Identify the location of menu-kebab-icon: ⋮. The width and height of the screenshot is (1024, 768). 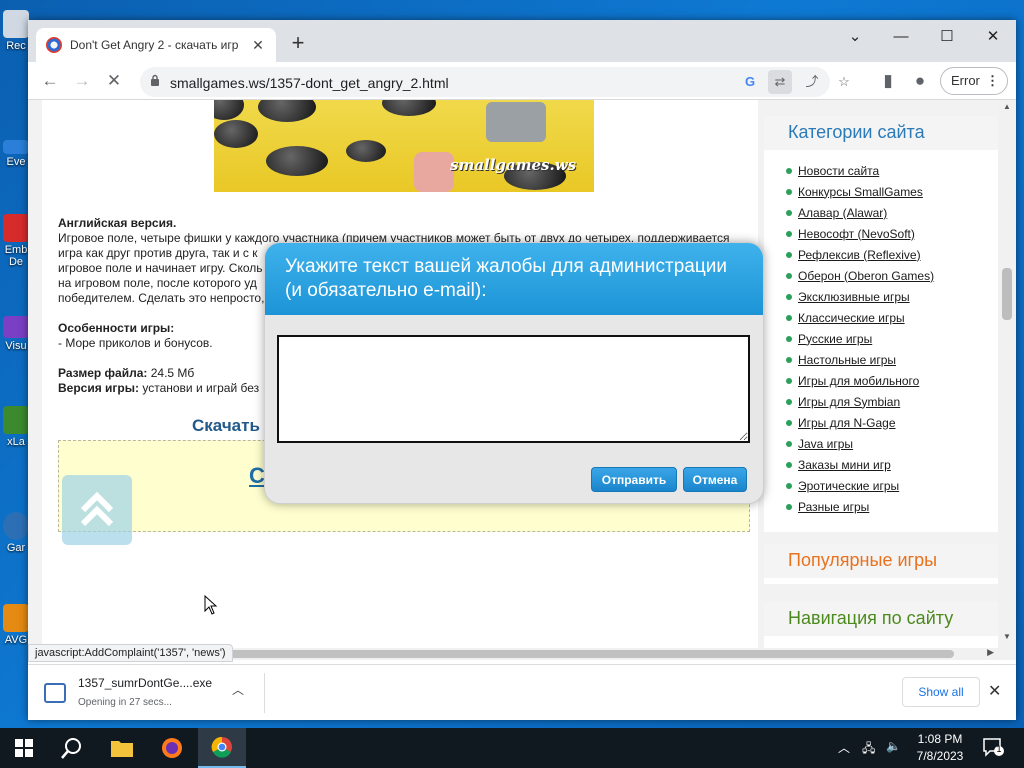
(992, 81).